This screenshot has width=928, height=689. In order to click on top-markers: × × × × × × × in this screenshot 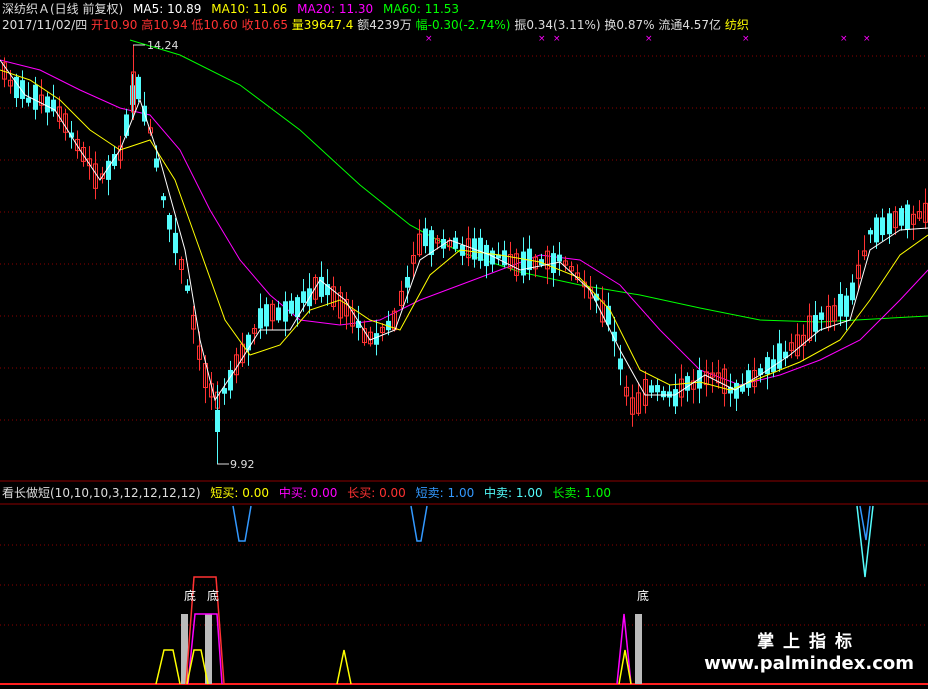, I will do `click(648, 39)`.